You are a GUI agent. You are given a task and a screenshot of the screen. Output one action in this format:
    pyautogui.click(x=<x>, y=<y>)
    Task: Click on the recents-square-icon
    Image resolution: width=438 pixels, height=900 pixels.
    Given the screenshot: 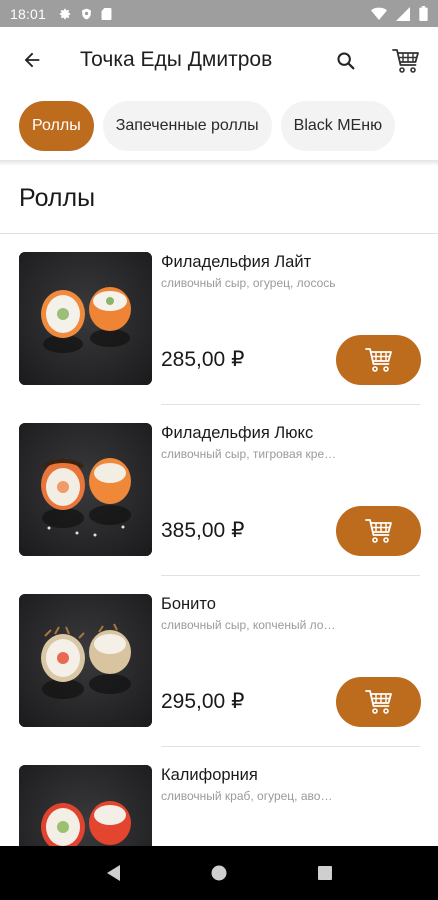 What is the action you would take?
    pyautogui.click(x=325, y=873)
    